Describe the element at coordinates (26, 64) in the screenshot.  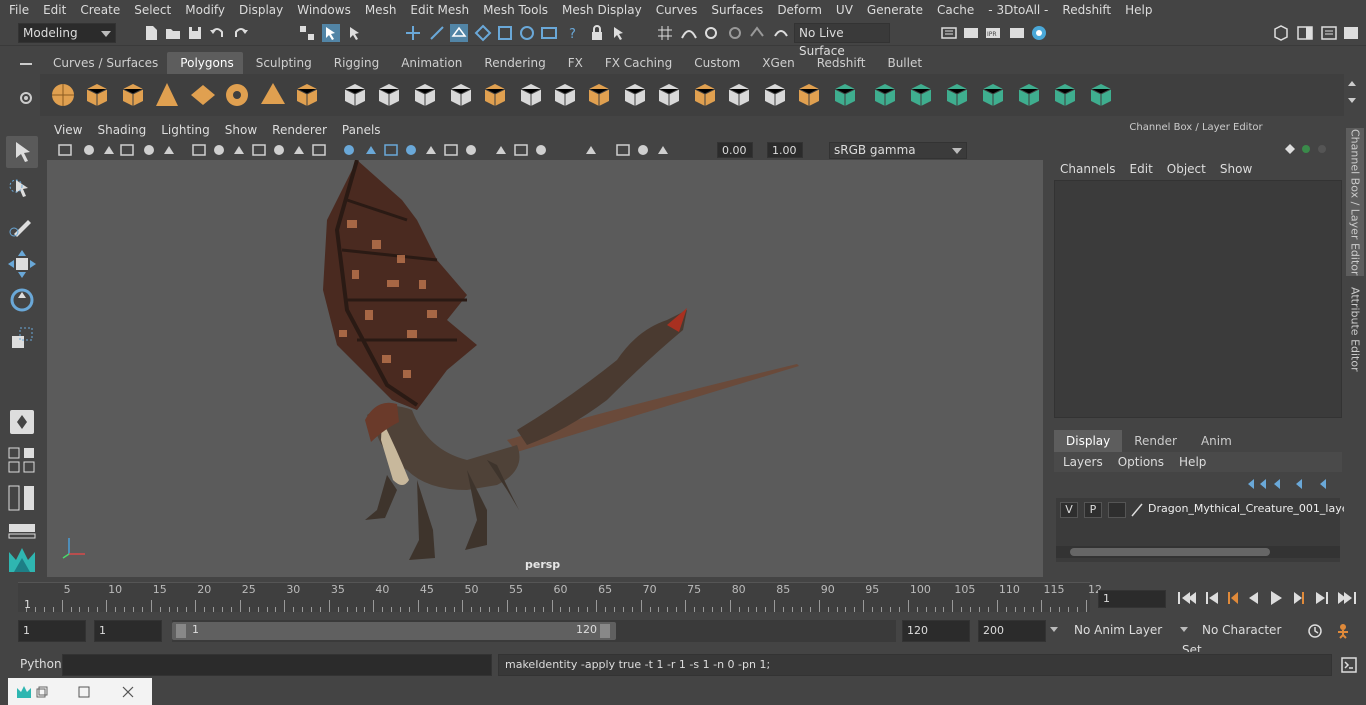
I see `shelf-menu-icon` at that location.